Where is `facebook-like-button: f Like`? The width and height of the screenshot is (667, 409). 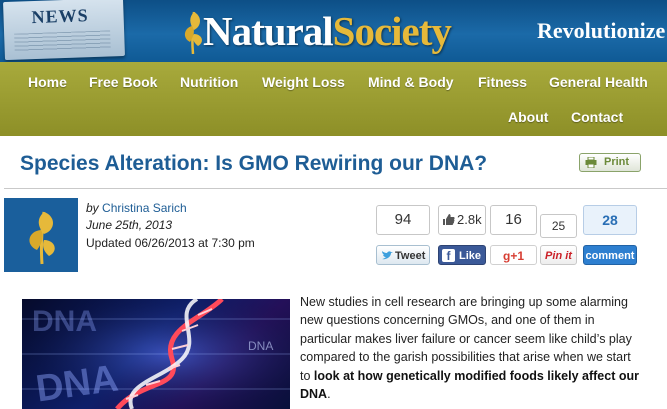
facebook-like-button: f Like is located at coordinates (462, 255).